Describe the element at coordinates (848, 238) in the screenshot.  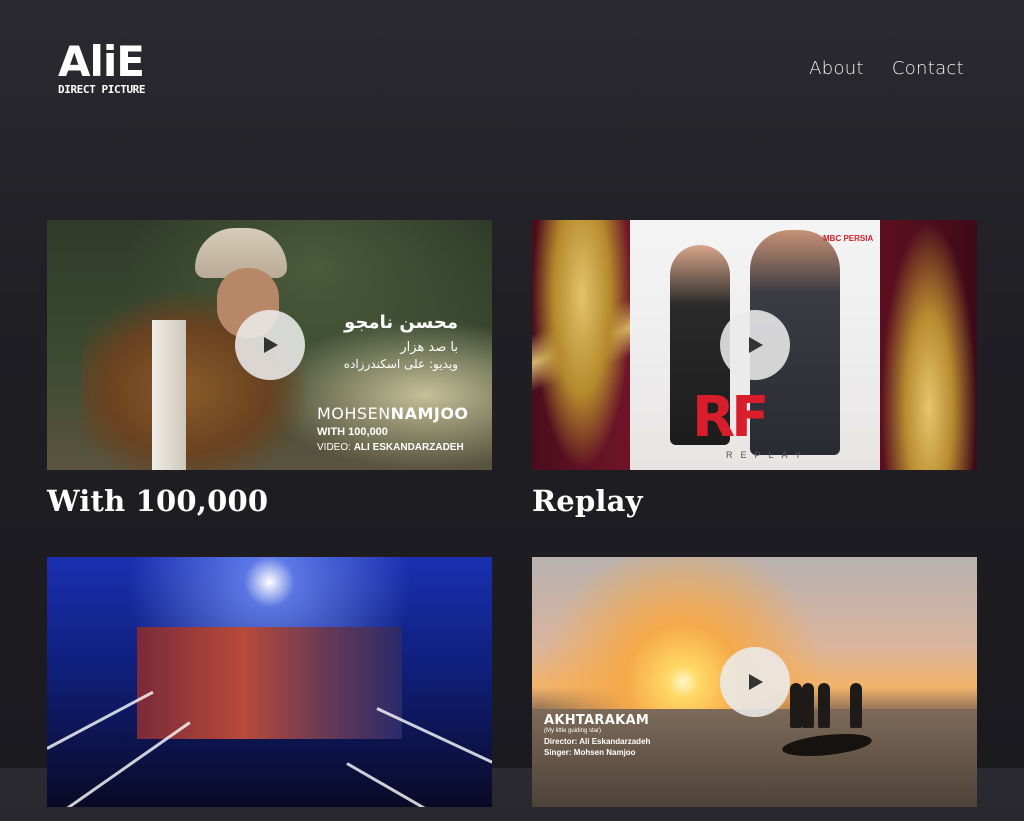
I see `poster-badge: MBC PERSIA` at that location.